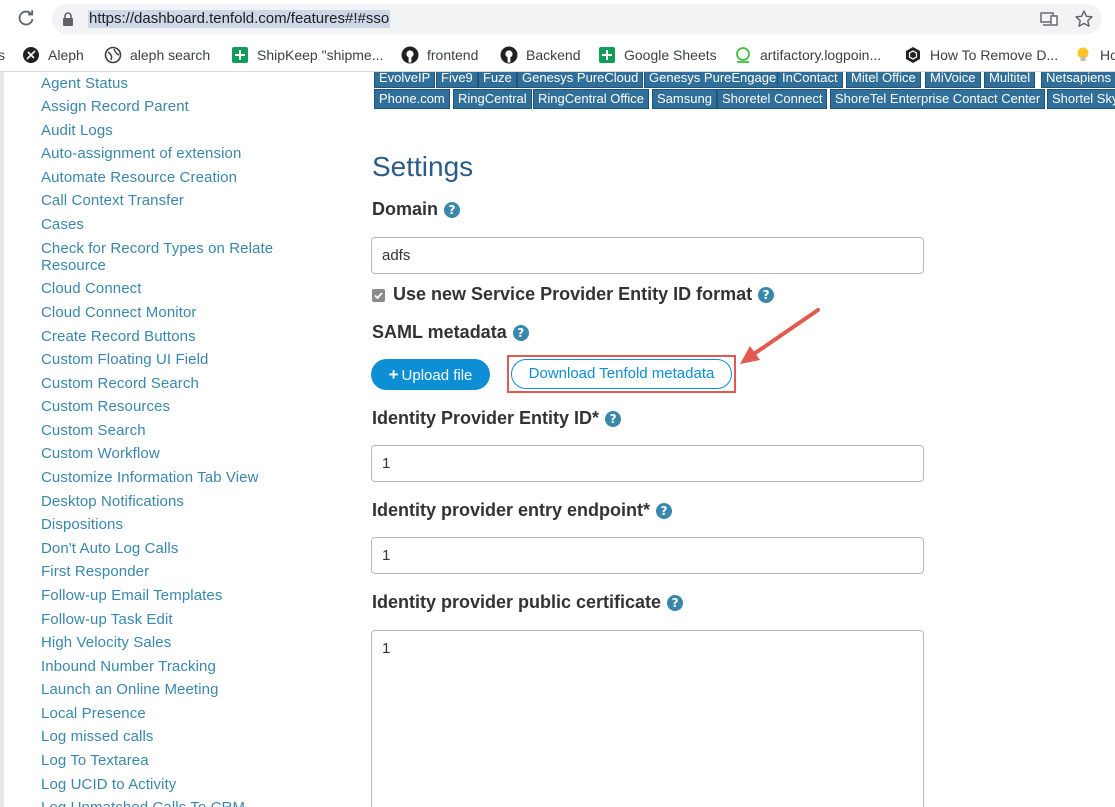  Describe the element at coordinates (143, 803) in the screenshot. I see `sidebar-item-log-unmatched-calls: Log Unmatched Calls To CRM` at that location.